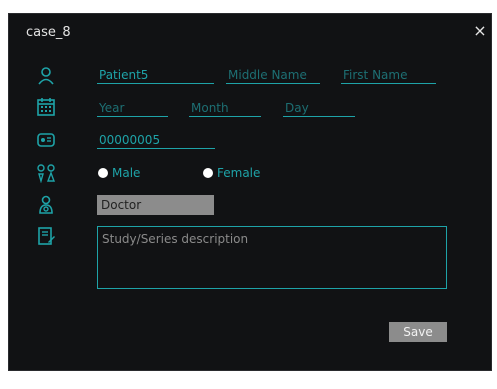  Describe the element at coordinates (156, 140) in the screenshot. I see `patient-id-field: 00000005` at that location.